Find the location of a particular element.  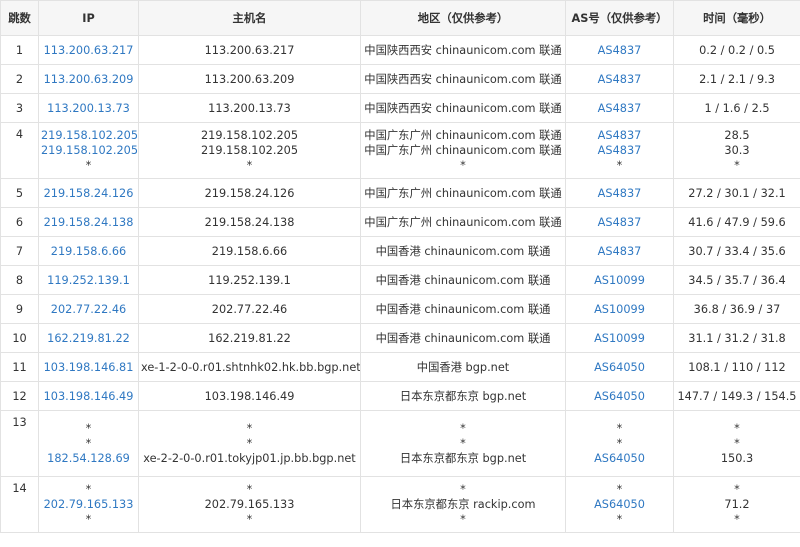

hop-number: 8 is located at coordinates (19, 280).